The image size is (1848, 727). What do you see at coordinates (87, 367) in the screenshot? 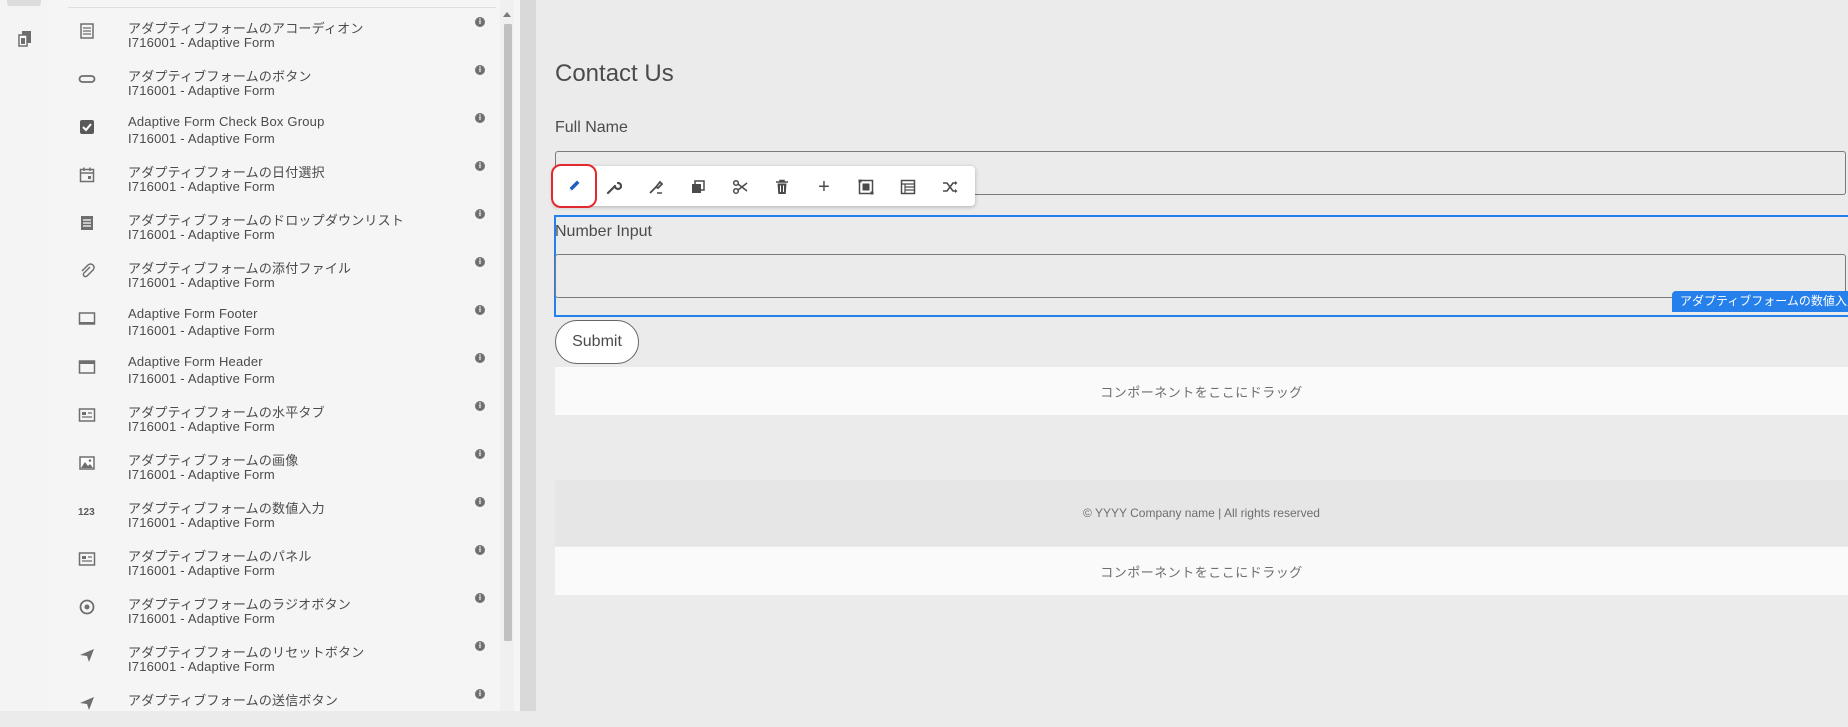
I see `header-icon` at bounding box center [87, 367].